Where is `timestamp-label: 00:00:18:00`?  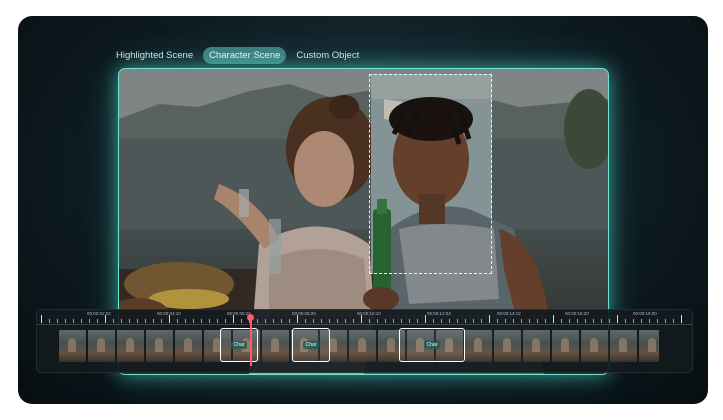 timestamp-label: 00:00:18:00 is located at coordinates (645, 313).